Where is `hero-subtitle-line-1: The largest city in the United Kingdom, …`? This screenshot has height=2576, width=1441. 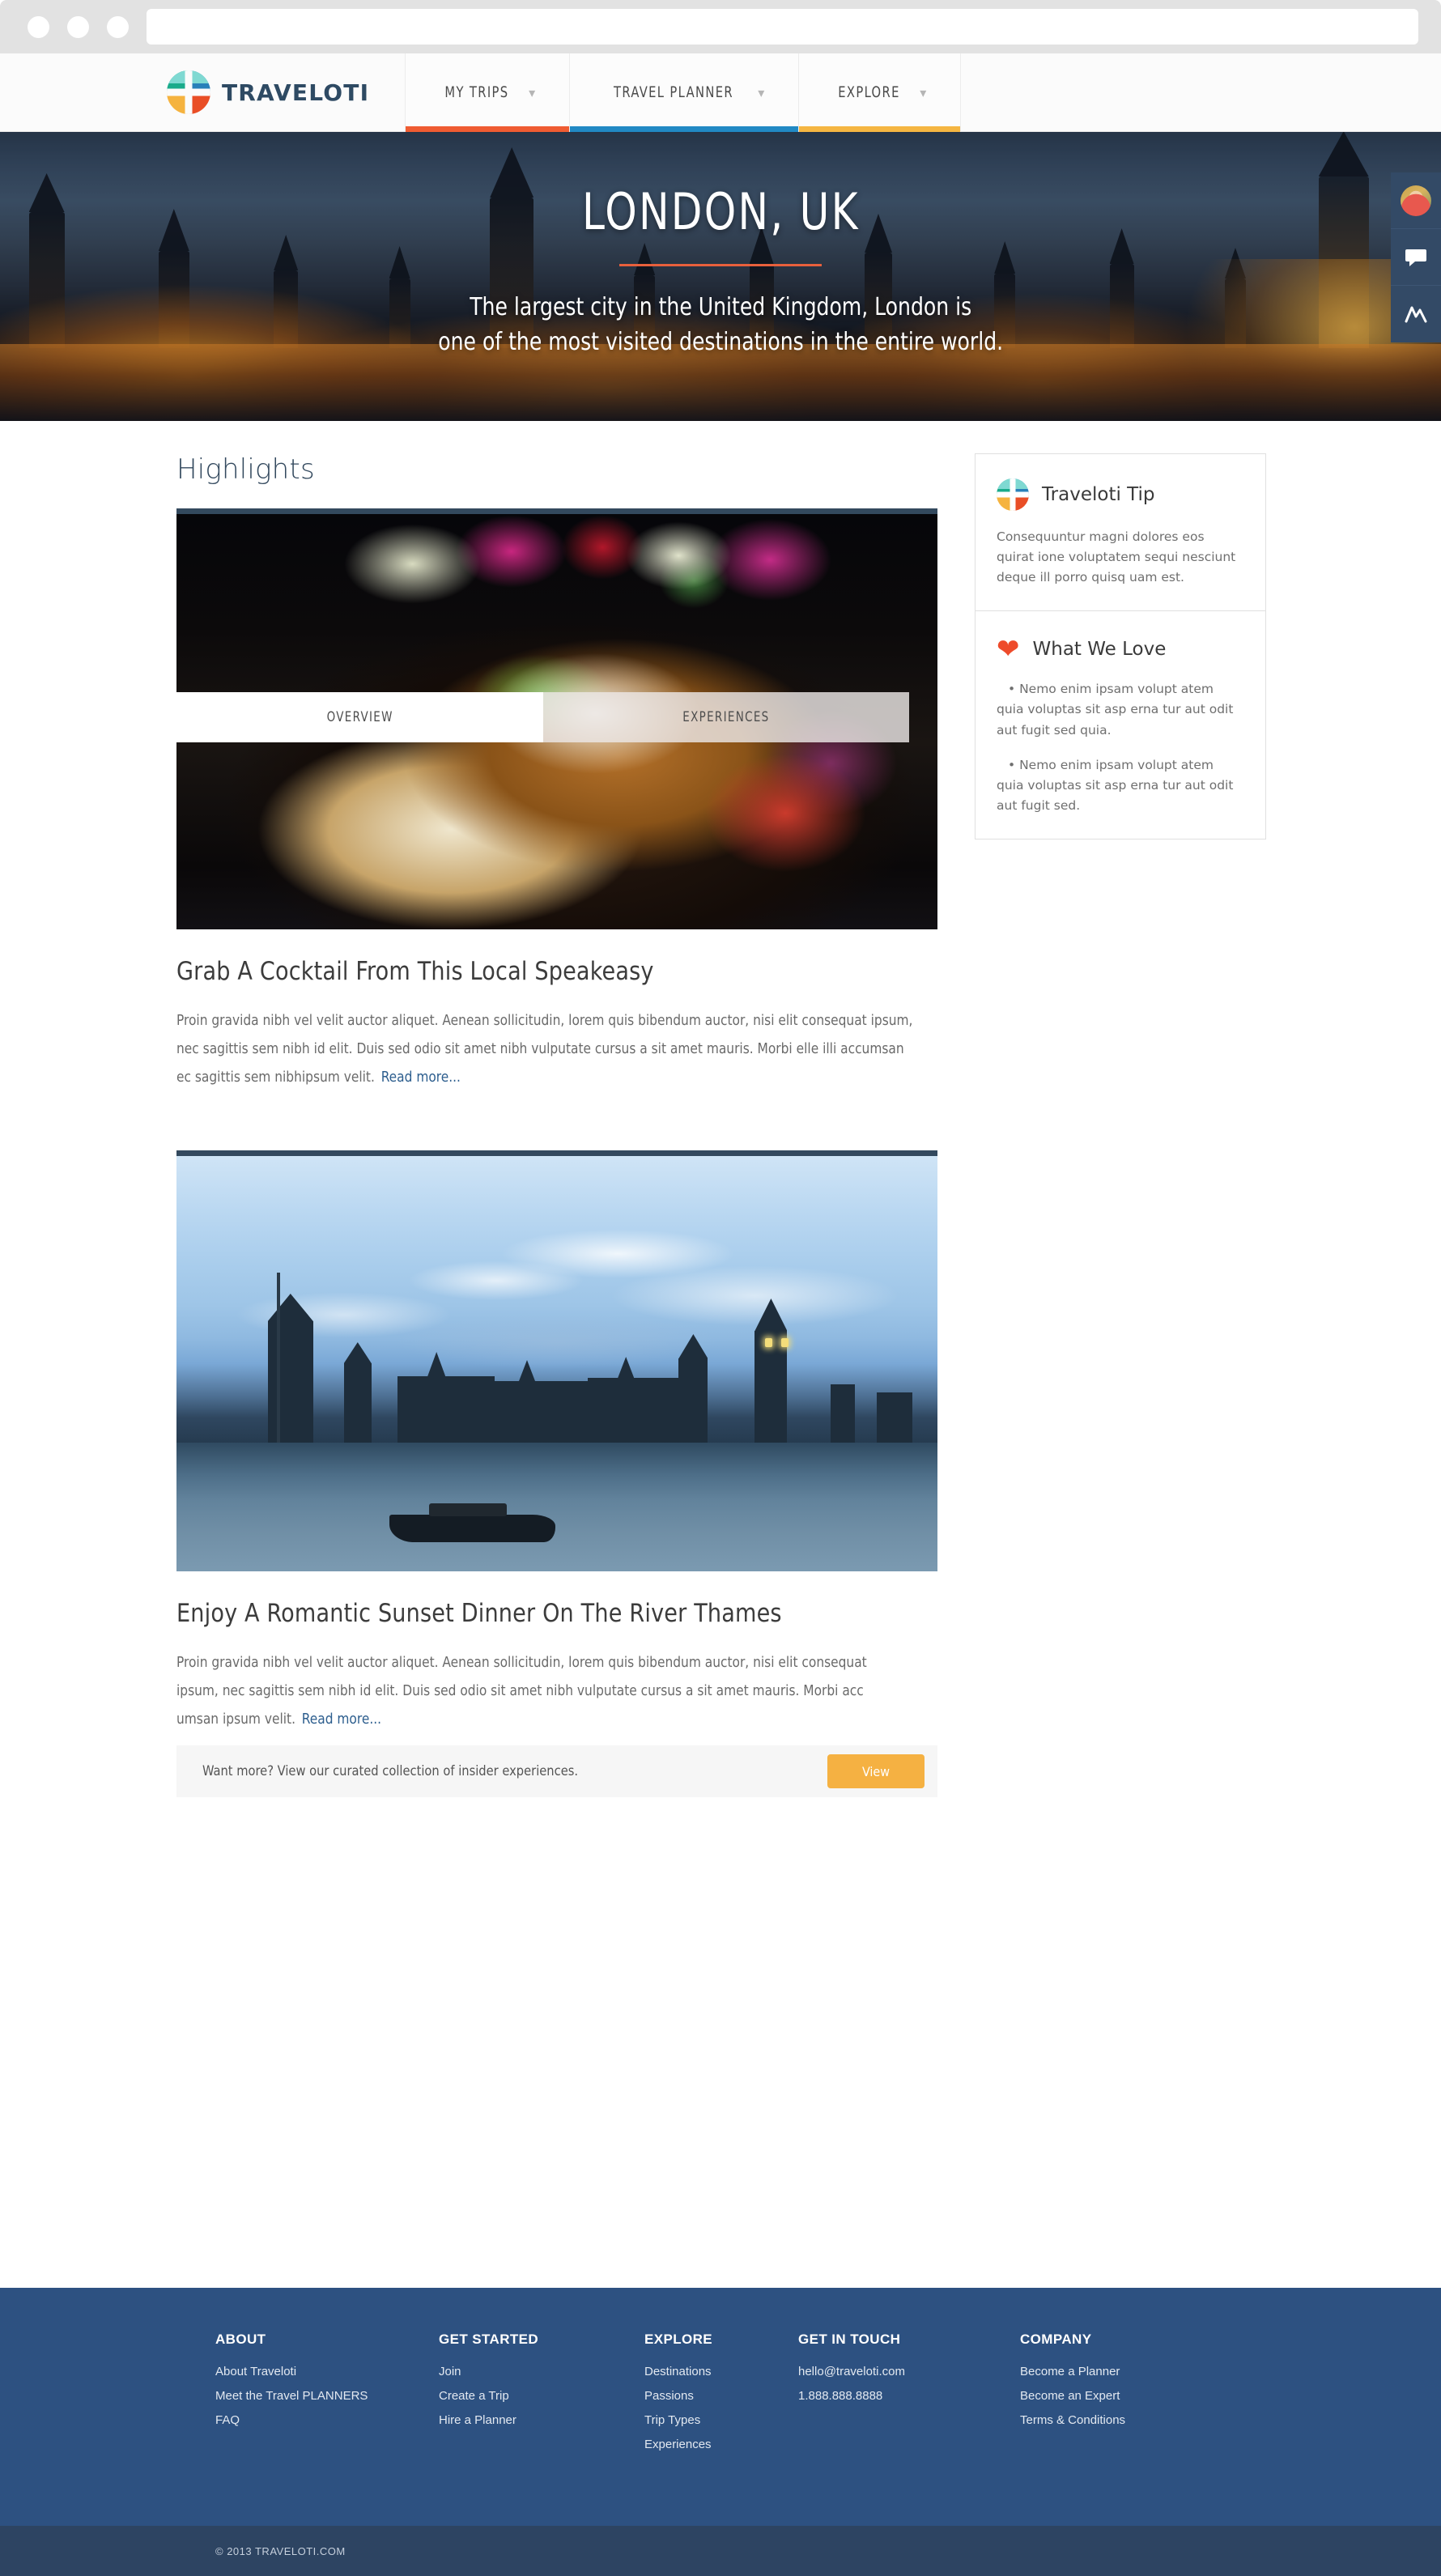
hero-subtitle-line-1: The largest city in the United Kingdom, … is located at coordinates (720, 307).